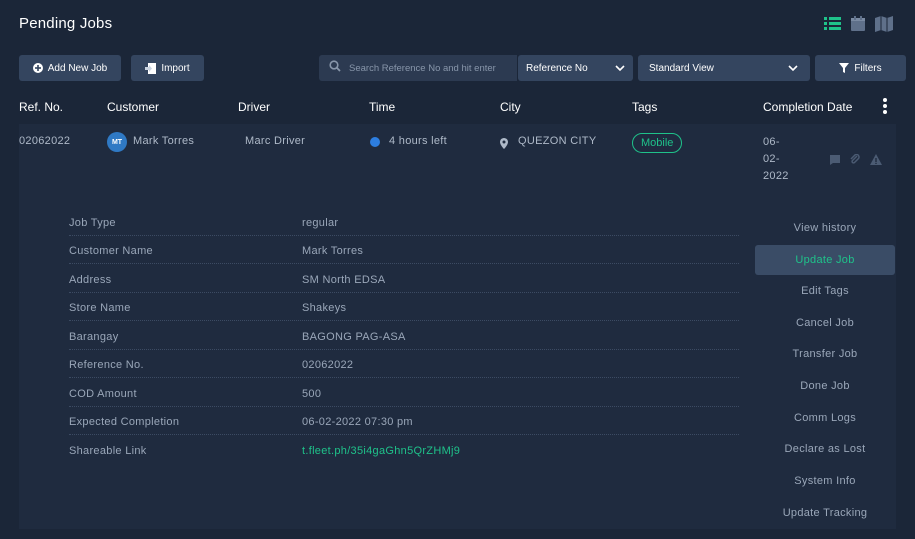 Image resolution: width=915 pixels, height=539 pixels. Describe the element at coordinates (429, 68) in the screenshot. I see `search-input` at that location.